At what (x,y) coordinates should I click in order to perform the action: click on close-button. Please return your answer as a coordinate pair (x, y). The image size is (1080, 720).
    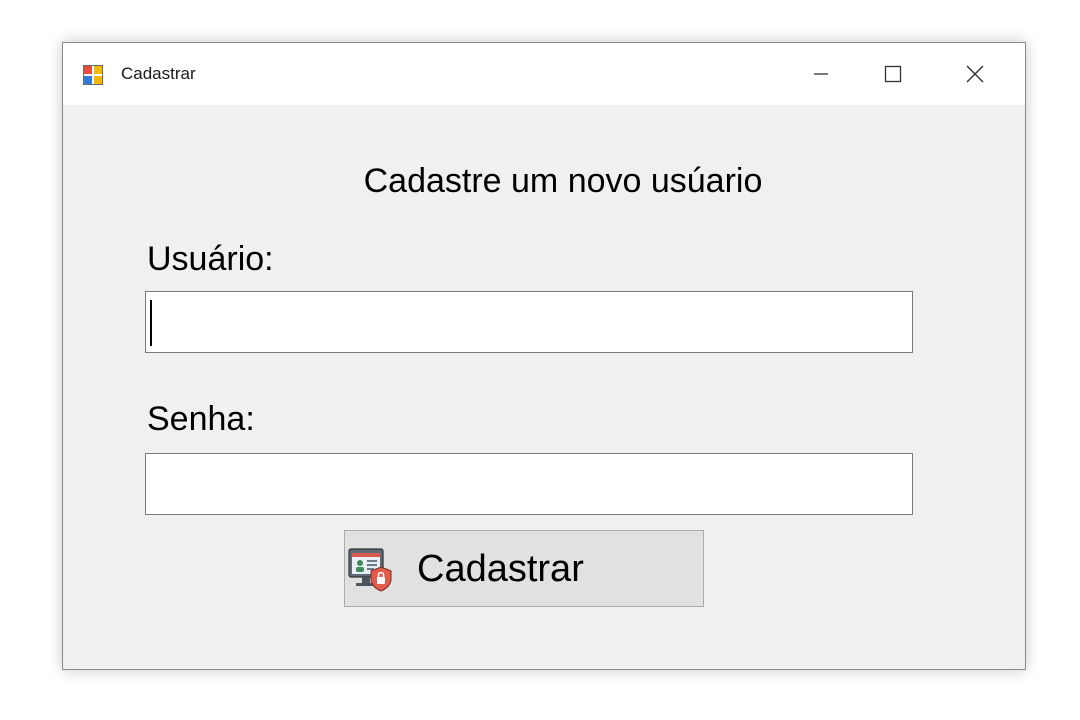
    Looking at the image, I should click on (975, 74).